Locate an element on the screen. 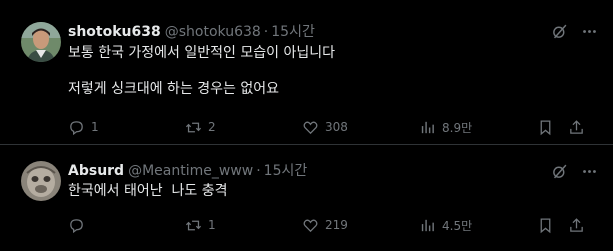 This screenshot has height=251, width=613. views-count: 8.9만 is located at coordinates (457, 127).